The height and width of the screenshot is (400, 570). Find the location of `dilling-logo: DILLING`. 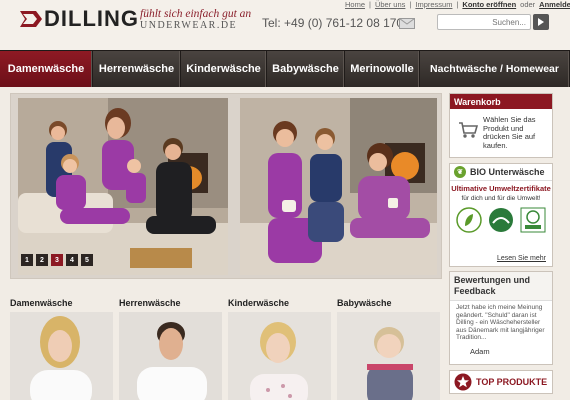

dilling-logo: DILLING is located at coordinates (79, 18).